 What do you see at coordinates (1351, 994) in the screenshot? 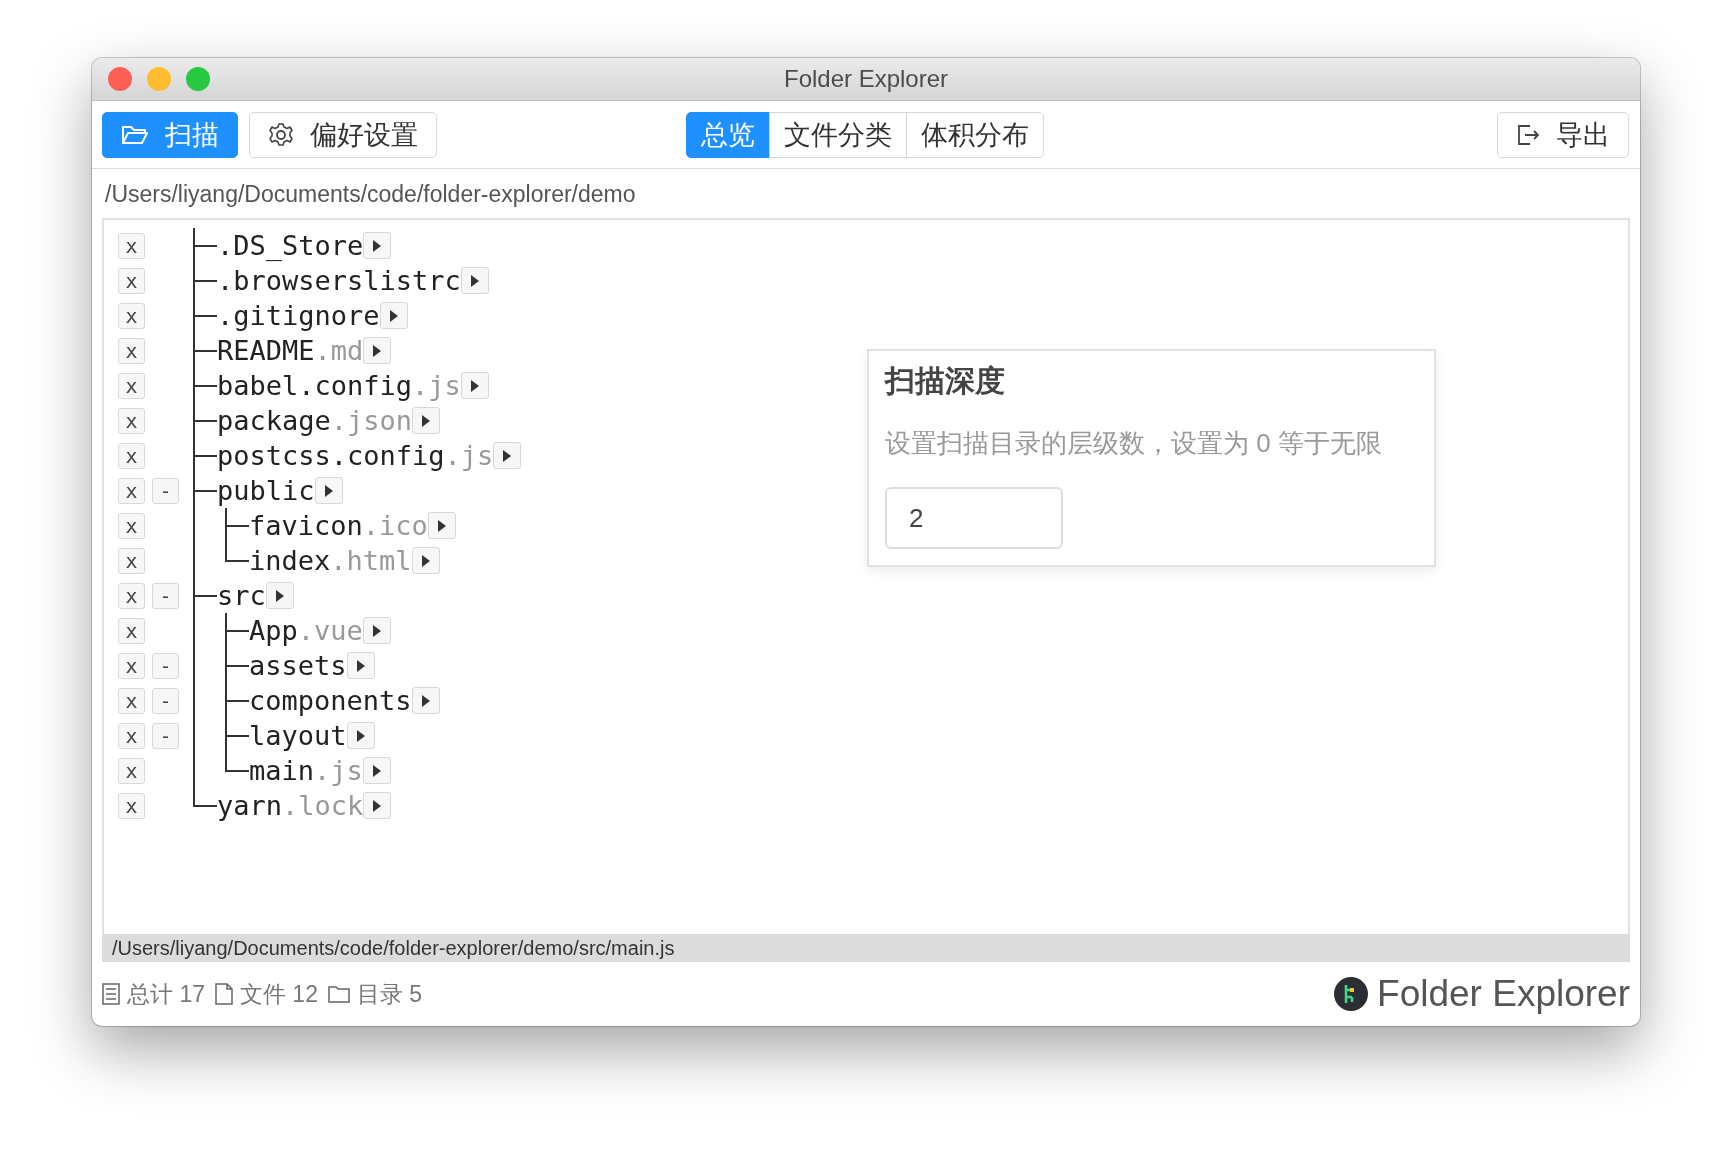
I see `logo-icon` at bounding box center [1351, 994].